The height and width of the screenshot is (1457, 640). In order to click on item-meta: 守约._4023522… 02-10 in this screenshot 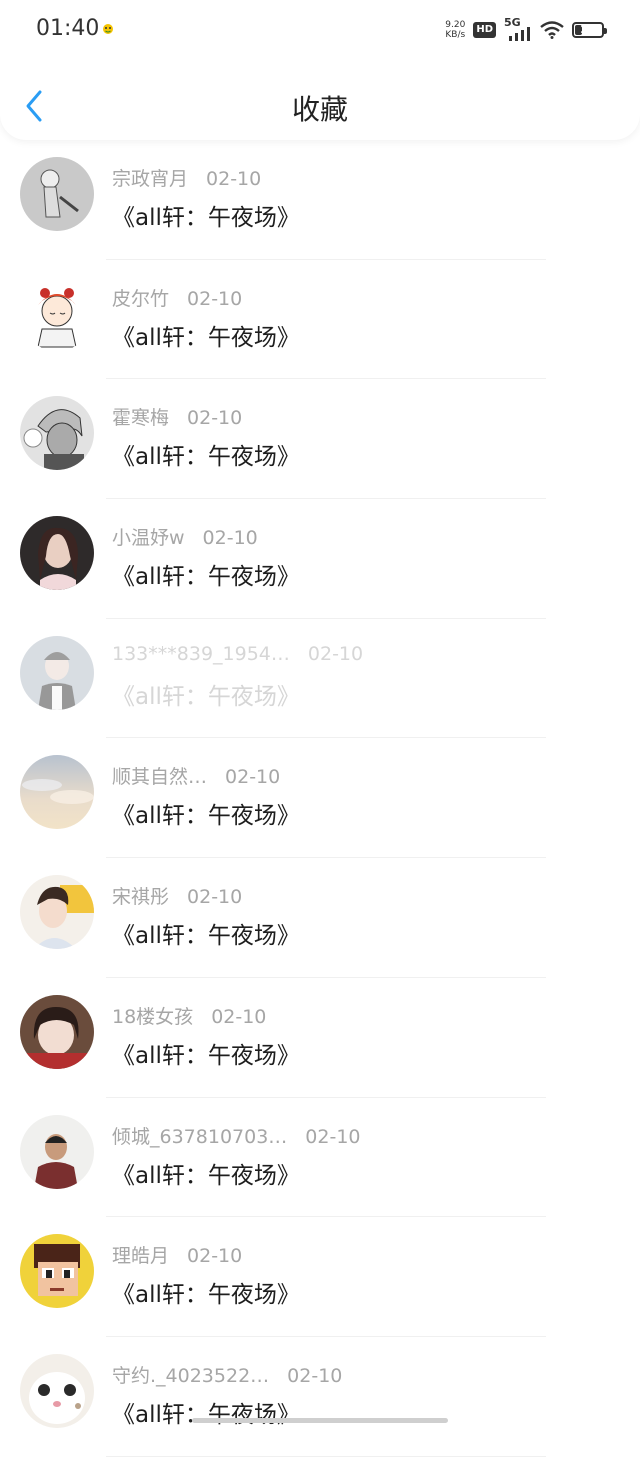, I will do `click(227, 1374)`.